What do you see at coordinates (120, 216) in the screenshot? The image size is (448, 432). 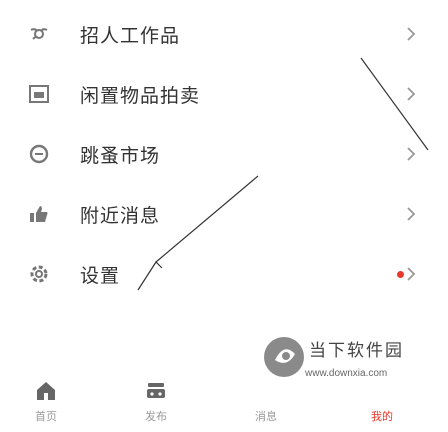 I see `menu-item-label: 附近消息` at bounding box center [120, 216].